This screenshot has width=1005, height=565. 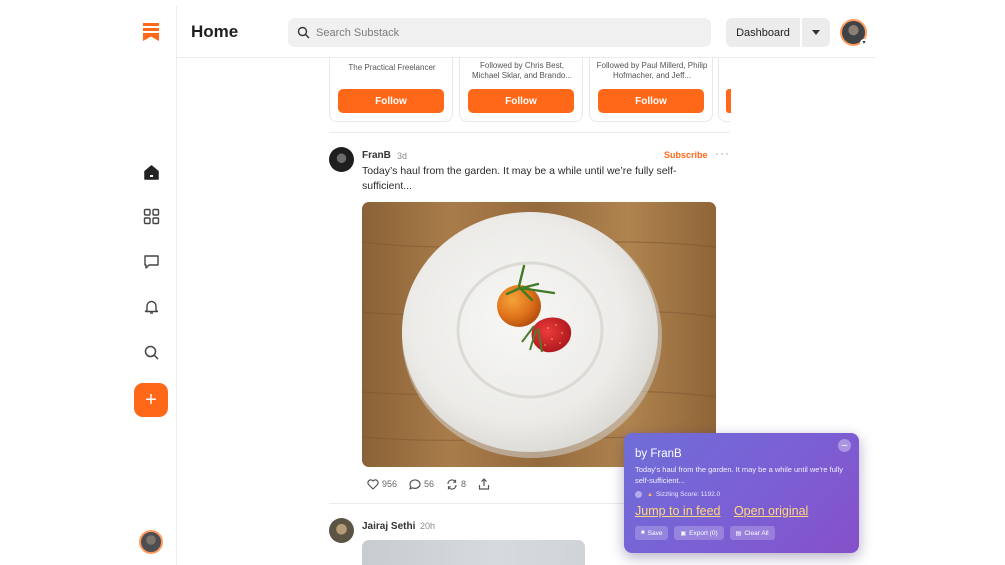 I want to click on left-sidebar: +, so click(x=153, y=285).